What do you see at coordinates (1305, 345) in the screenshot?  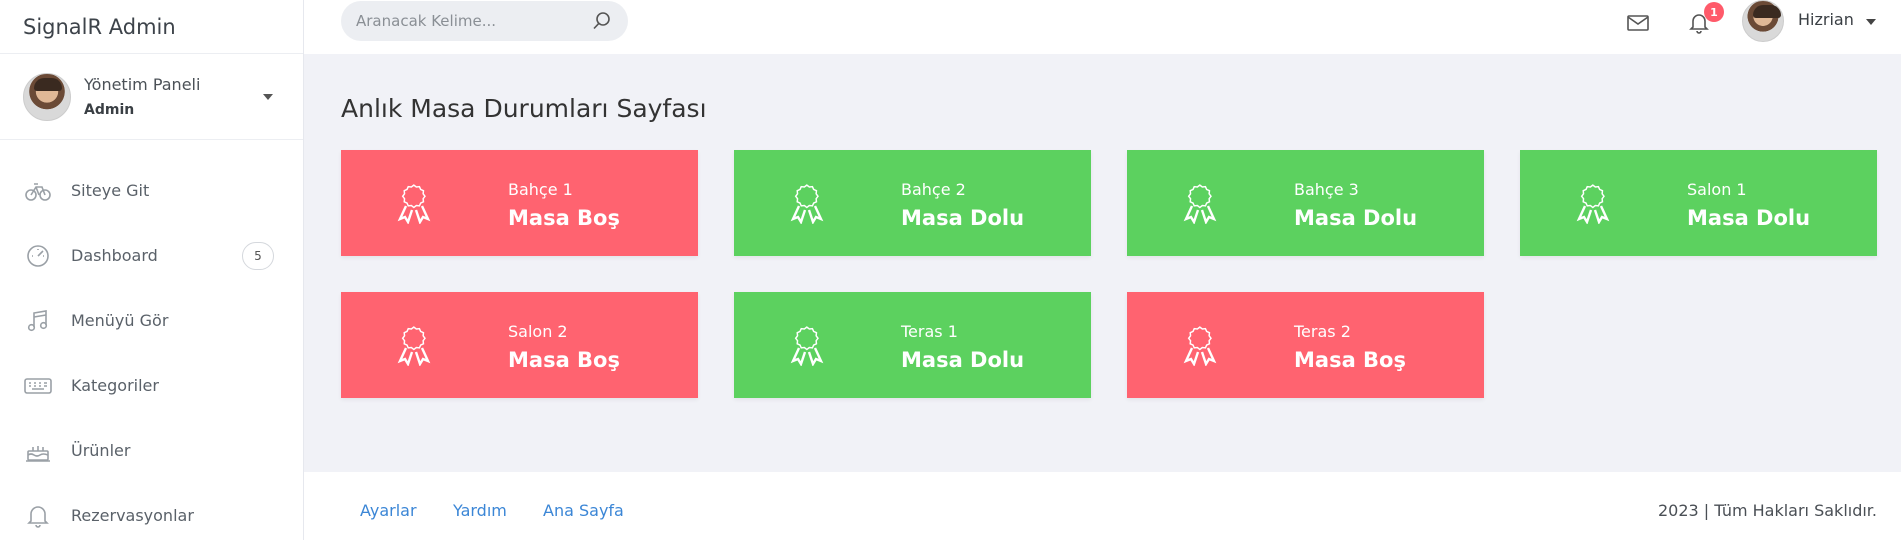 I see `table-card-teras-2: Teras 2 Masa Boş` at bounding box center [1305, 345].